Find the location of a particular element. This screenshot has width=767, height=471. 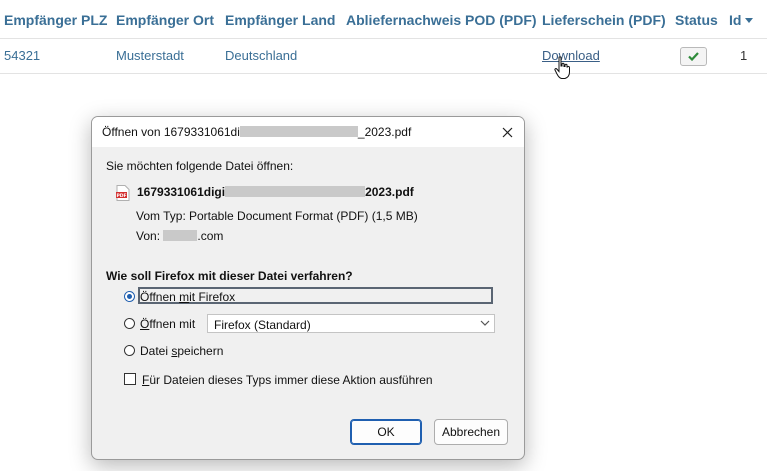

chevron-down-icon is located at coordinates (485, 323).